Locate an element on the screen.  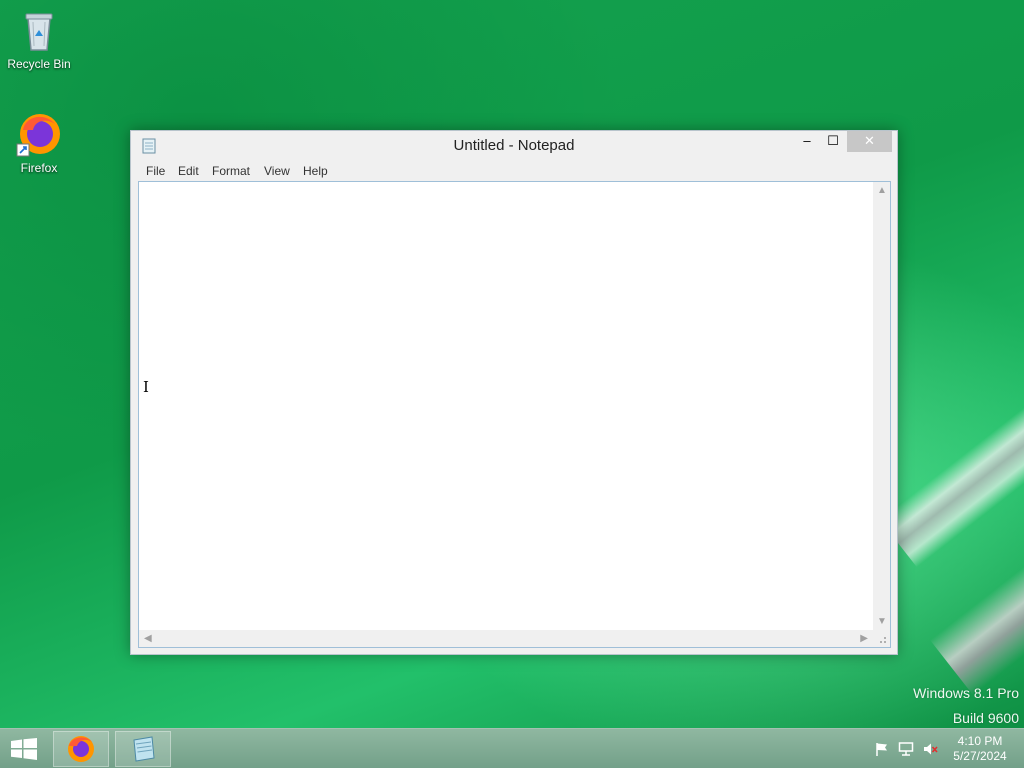
minimize-button: – is located at coordinates (807, 141).